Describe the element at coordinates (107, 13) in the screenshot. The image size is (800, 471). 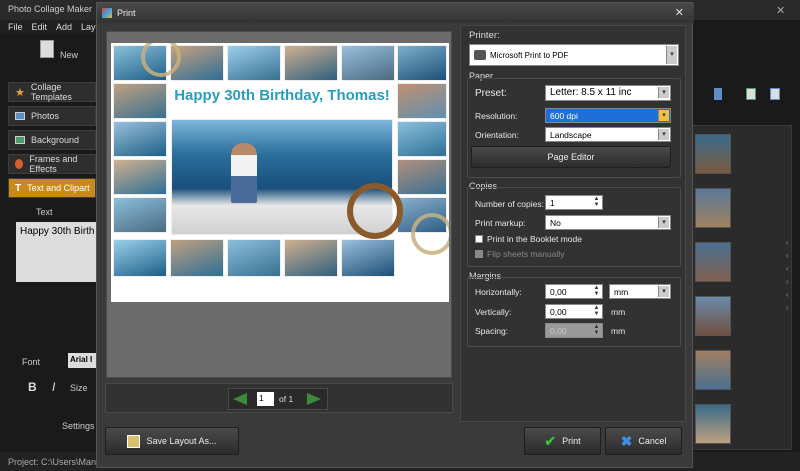
I see `print-dialog-icon` at that location.